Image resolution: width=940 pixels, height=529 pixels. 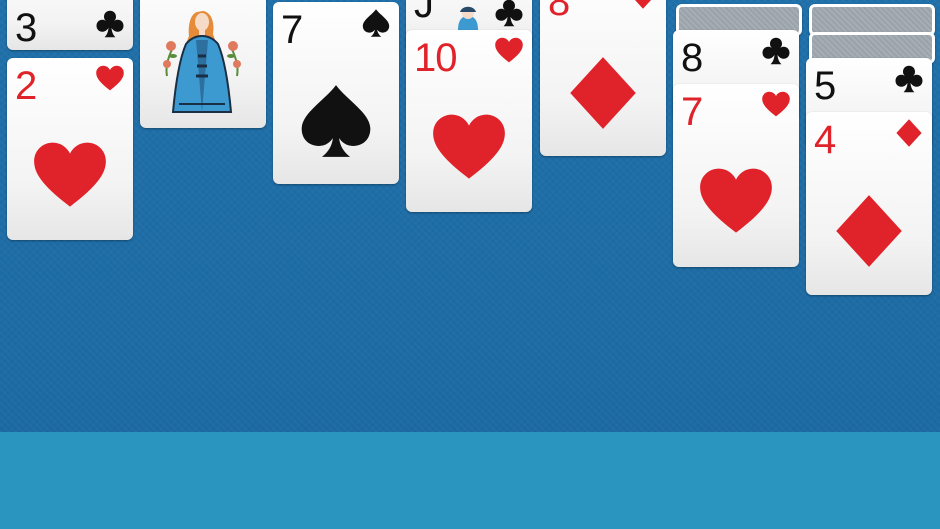 I want to click on card-queen, so click(x=203, y=64).